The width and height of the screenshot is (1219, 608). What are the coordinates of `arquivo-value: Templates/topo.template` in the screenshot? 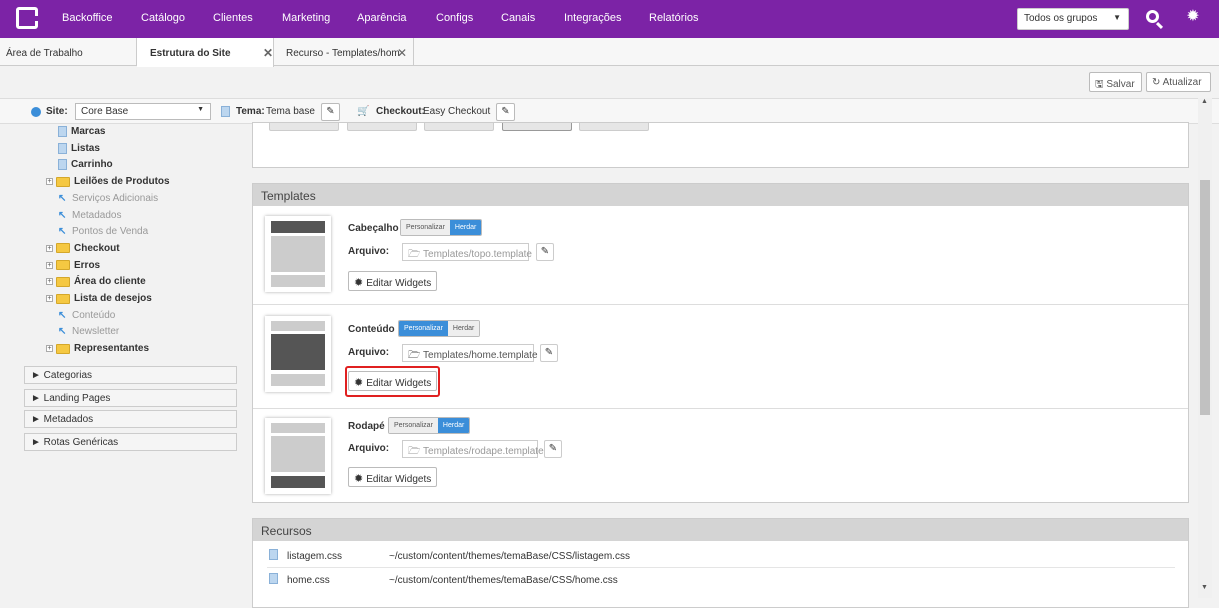 It's located at (477, 254).